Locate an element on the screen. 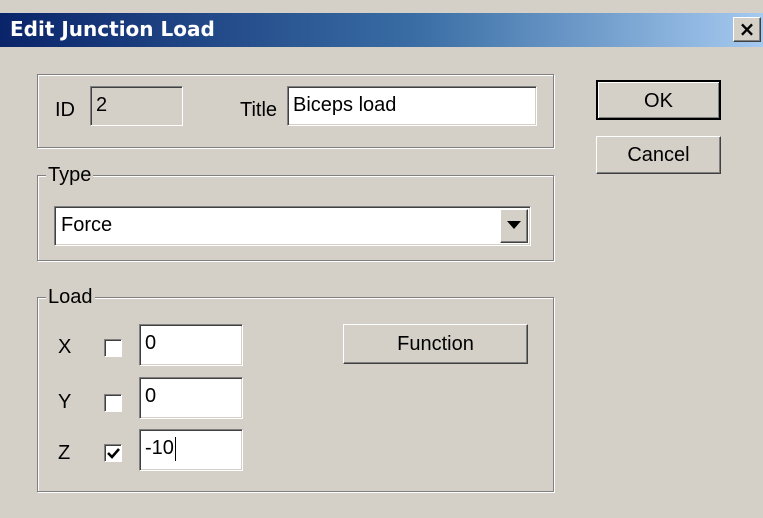 The width and height of the screenshot is (763, 518). load-z-checkbox is located at coordinates (113, 453).